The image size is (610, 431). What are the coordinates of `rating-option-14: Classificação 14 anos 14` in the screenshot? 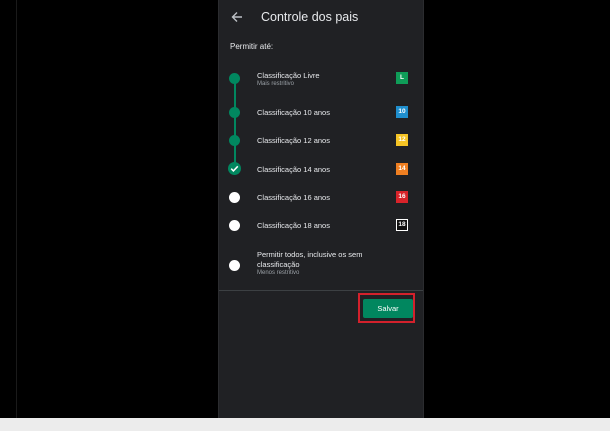 It's located at (321, 169).